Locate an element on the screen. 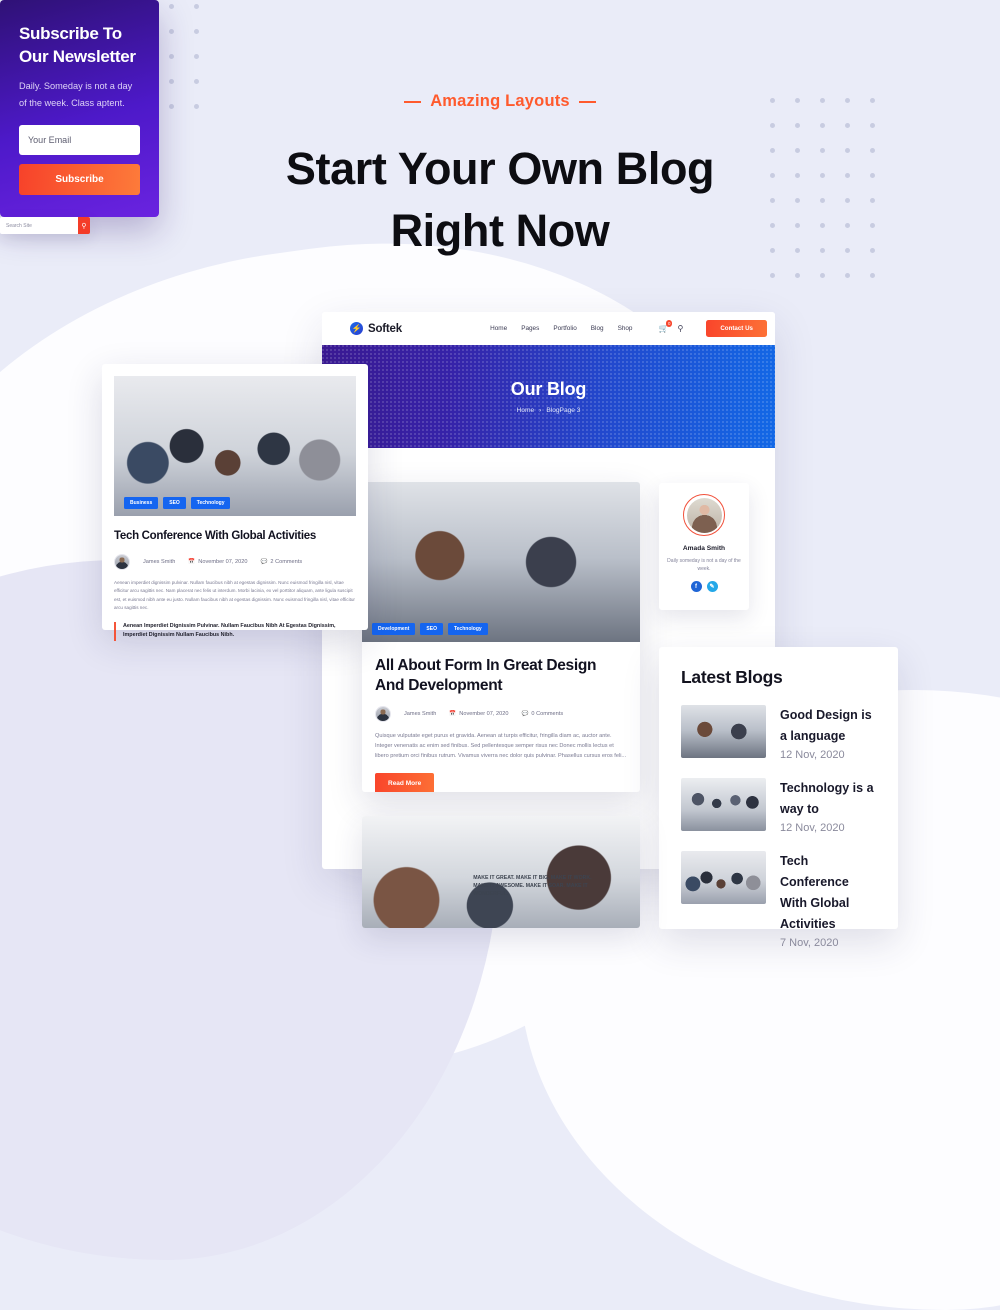  author-avatar-ring is located at coordinates (704, 515).